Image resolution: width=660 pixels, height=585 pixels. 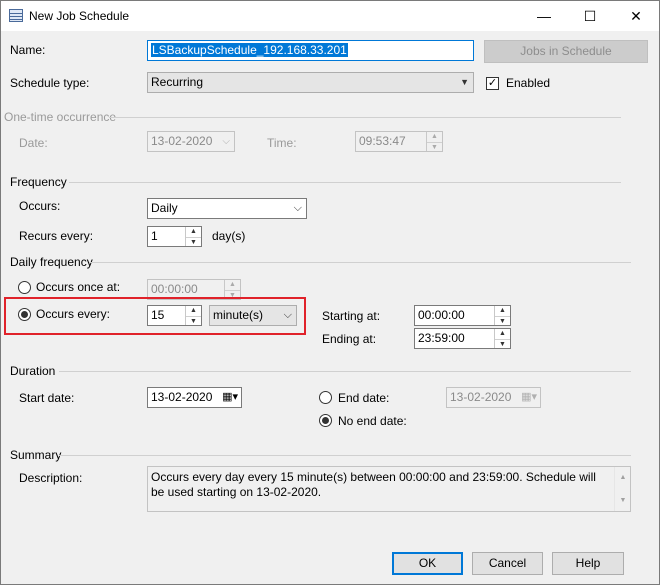 What do you see at coordinates (158, 315) in the screenshot?
I see `occurs-every-value: 15` at bounding box center [158, 315].